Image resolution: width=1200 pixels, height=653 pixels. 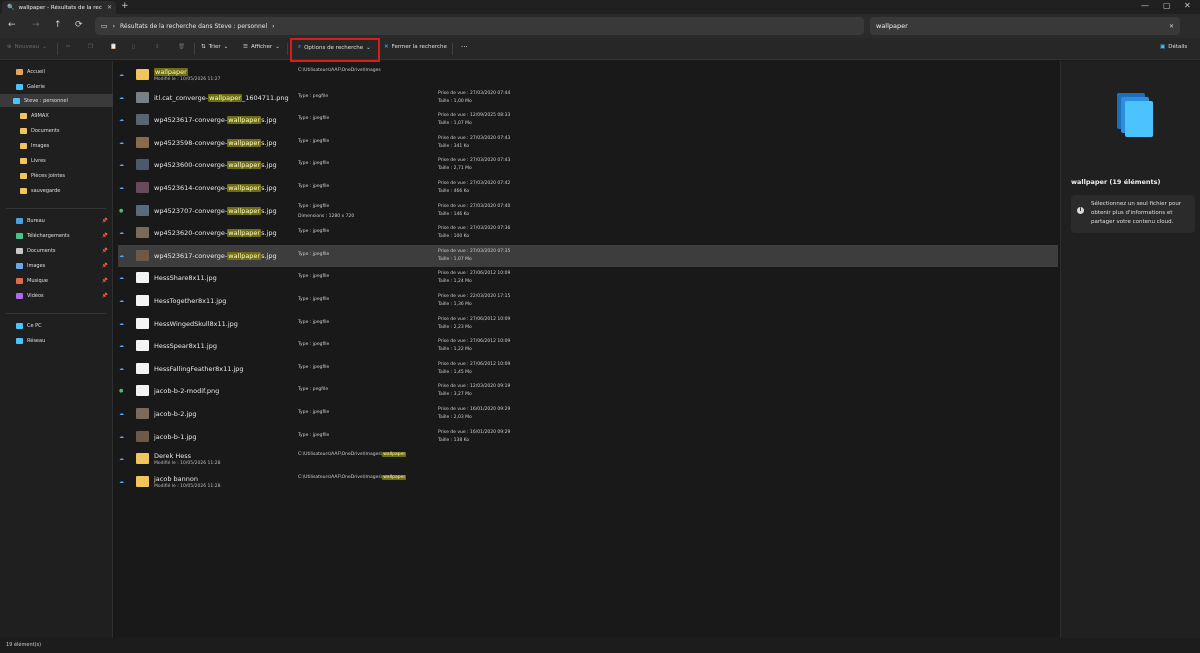 What do you see at coordinates (339, 70) in the screenshot?
I see `folder-path: C:\Utilisateurs\AAF\OneDrive\Images` at bounding box center [339, 70].